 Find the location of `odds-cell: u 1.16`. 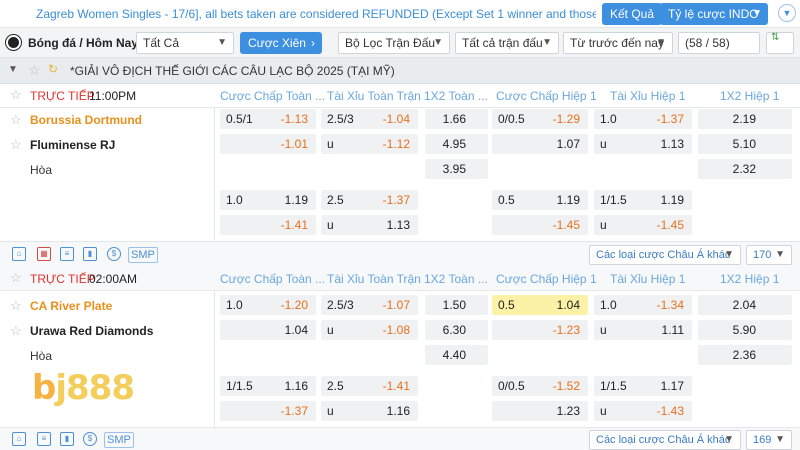

odds-cell: u 1.16 is located at coordinates (369, 411).